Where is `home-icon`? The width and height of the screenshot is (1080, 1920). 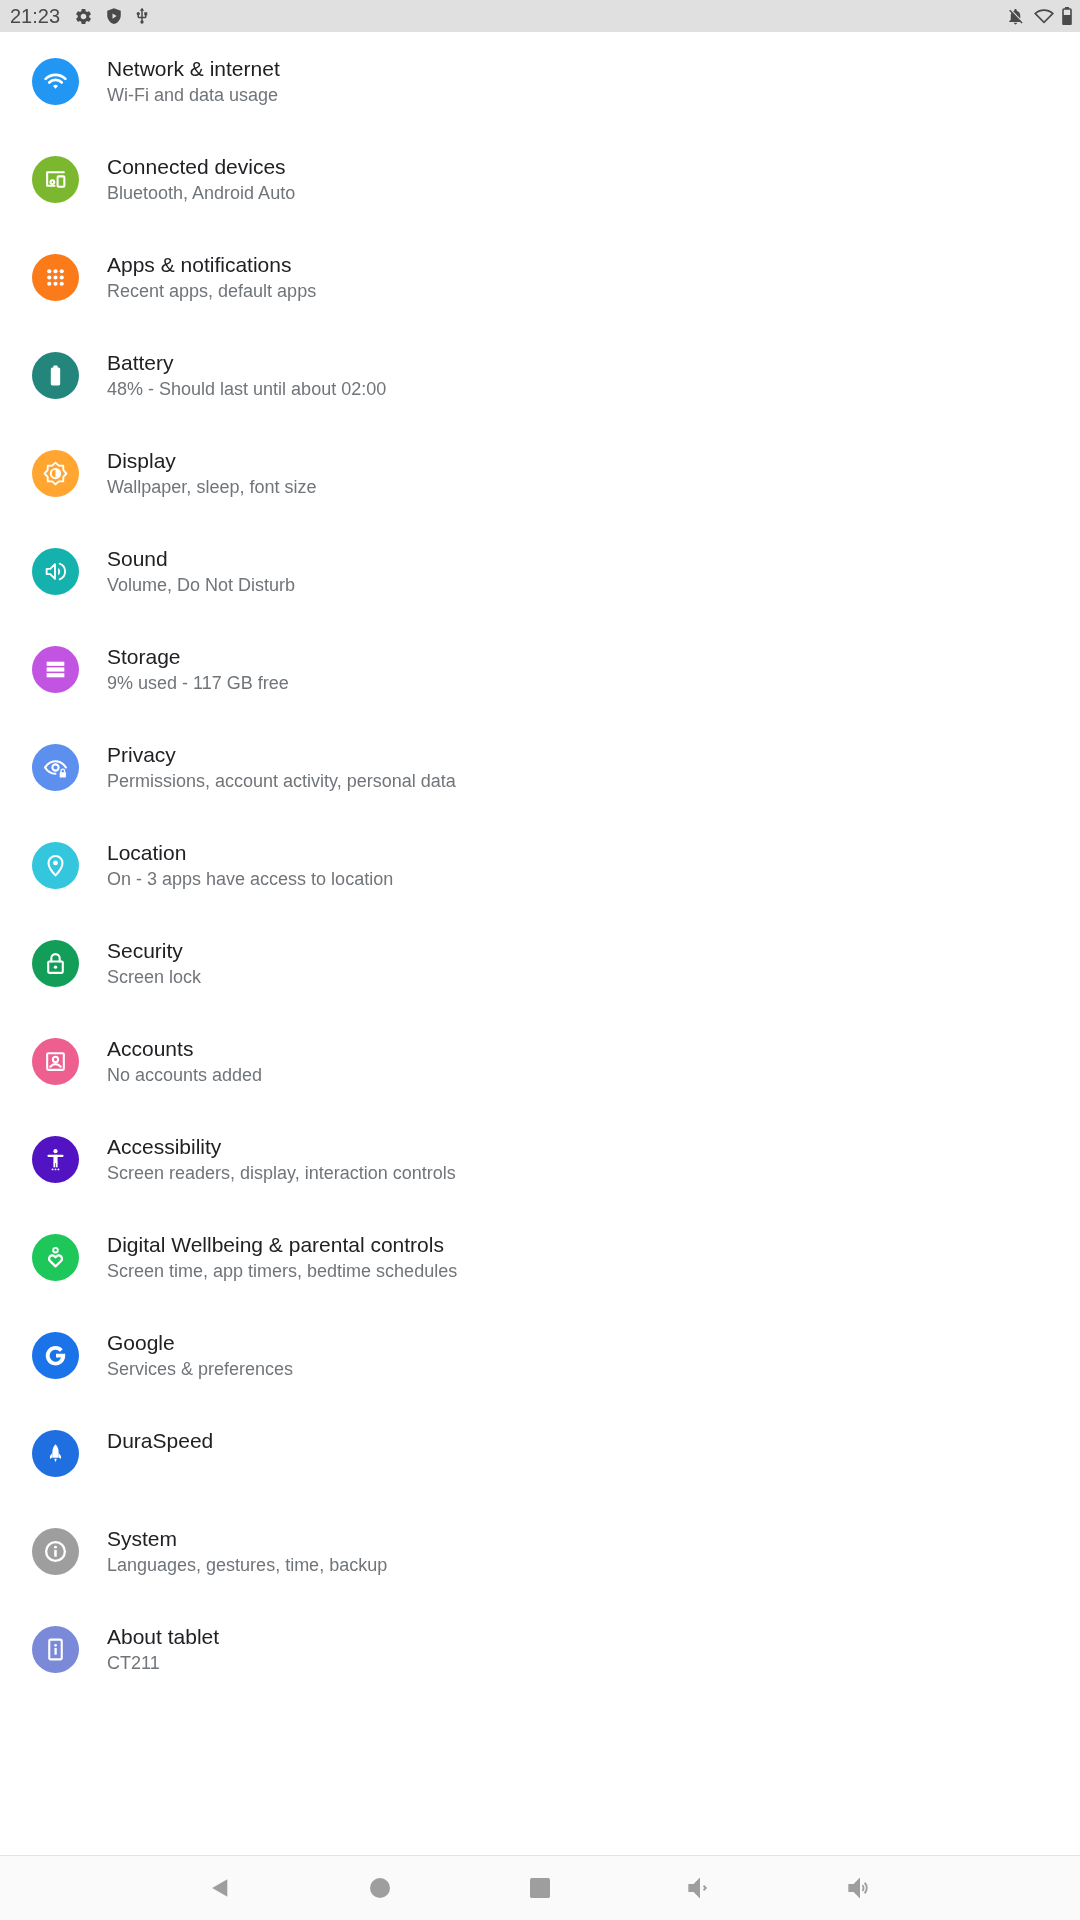 home-icon is located at coordinates (380, 1888).